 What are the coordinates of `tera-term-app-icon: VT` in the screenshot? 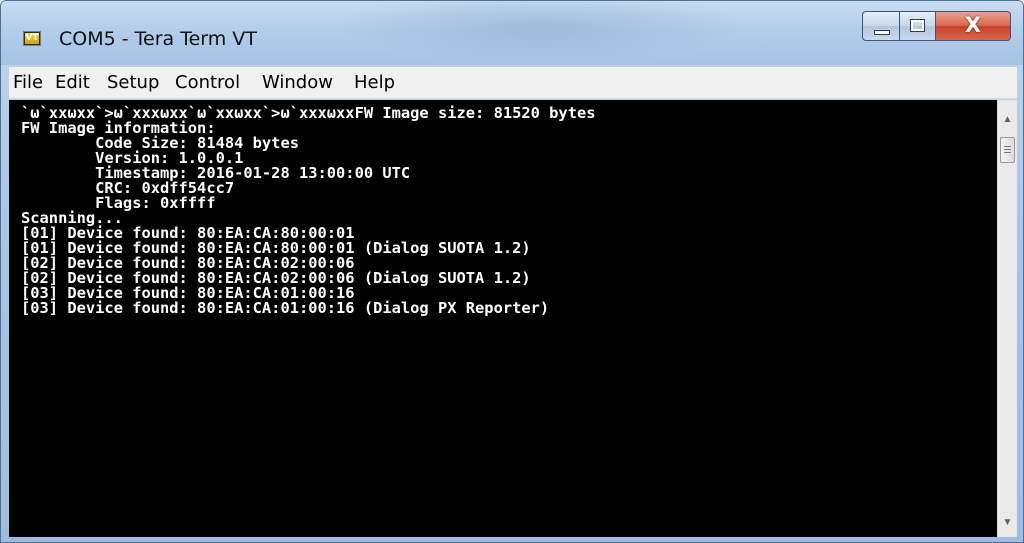 It's located at (32, 38).